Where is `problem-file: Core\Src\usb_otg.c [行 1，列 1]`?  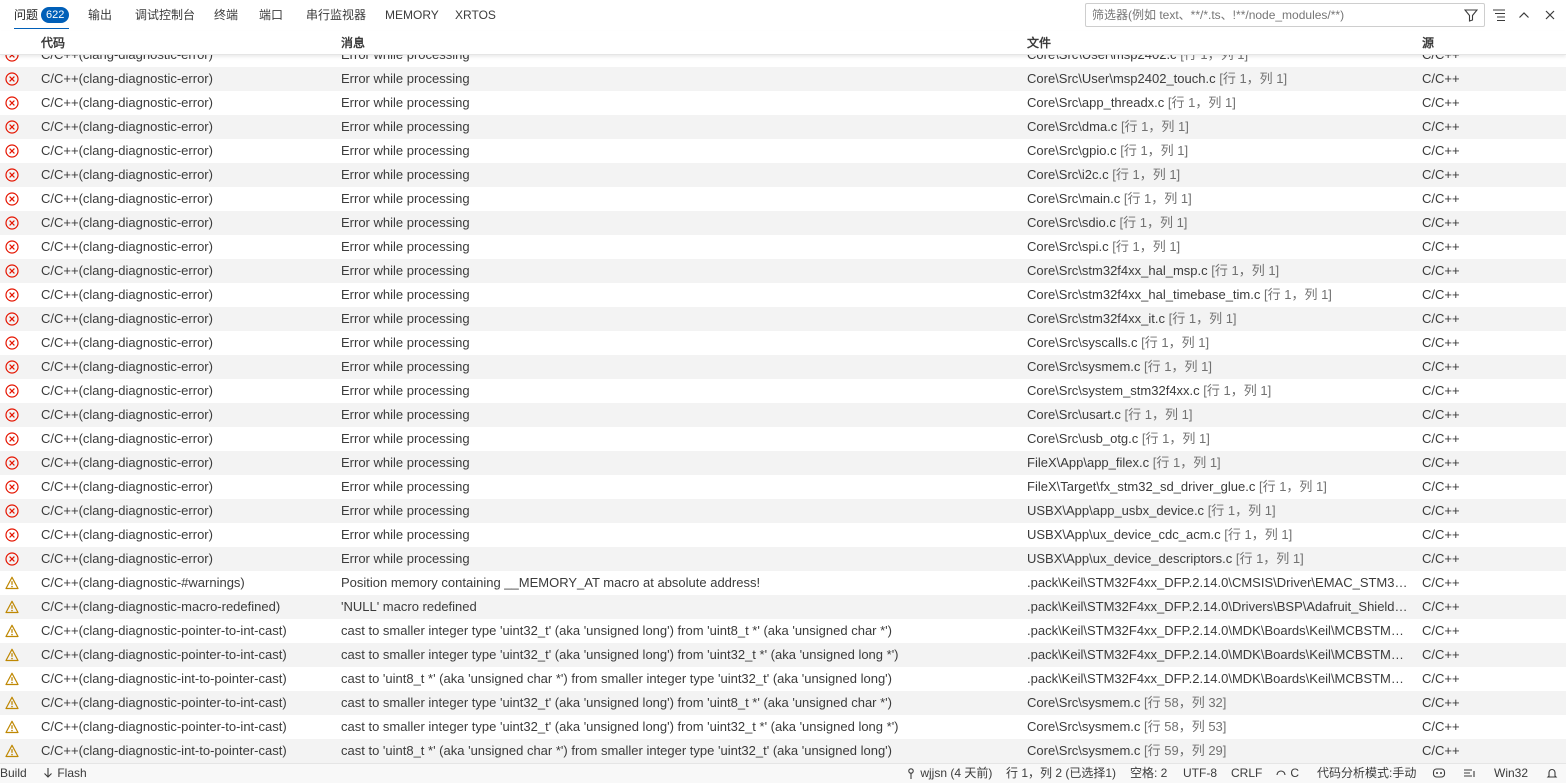
problem-file: Core\Src\usb_otg.c [行 1，列 1] is located at coordinates (1219, 439).